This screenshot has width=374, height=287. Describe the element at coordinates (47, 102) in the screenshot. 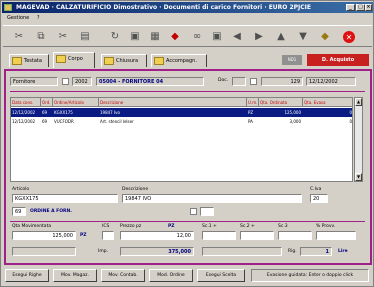

I see `col-ord: Ord.` at that location.